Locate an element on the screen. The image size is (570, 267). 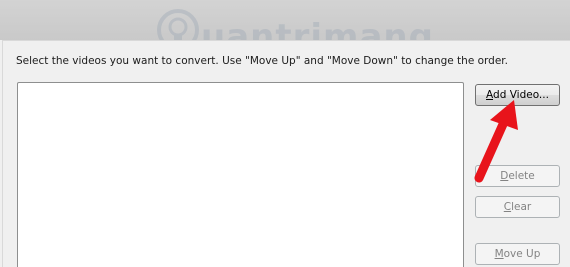
window-title-bar is located at coordinates (285, 20).